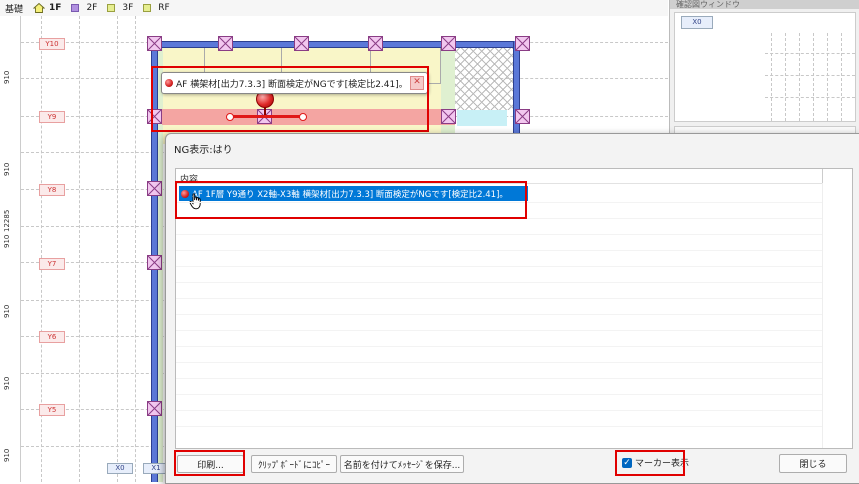 The image size is (859, 484). Describe the element at coordinates (164, 8) in the screenshot. I see `floor-tab-label: RF` at that location.